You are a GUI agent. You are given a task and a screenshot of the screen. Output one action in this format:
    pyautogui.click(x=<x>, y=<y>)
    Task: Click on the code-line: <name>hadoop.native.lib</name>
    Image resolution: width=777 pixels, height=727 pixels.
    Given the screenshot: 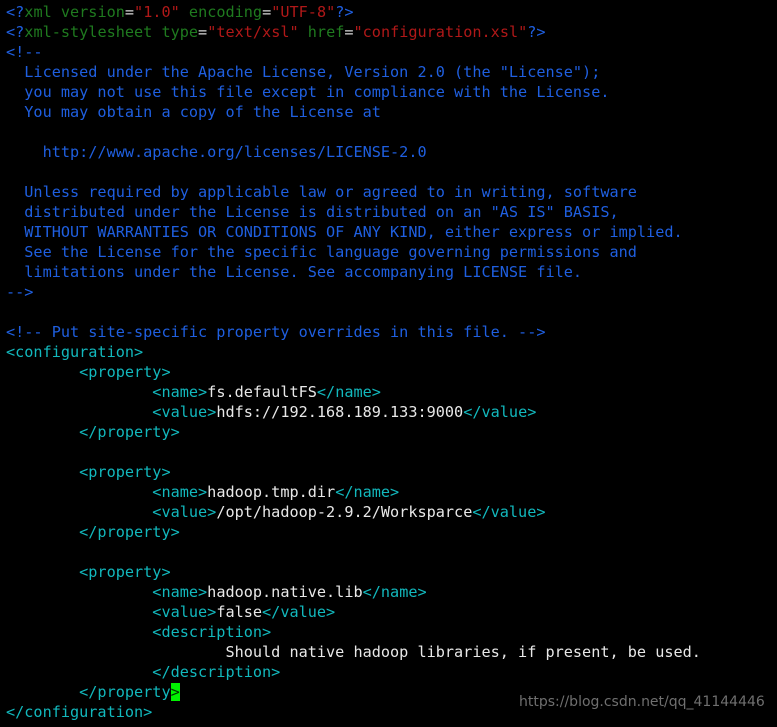 What is the action you would take?
    pyautogui.click(x=391, y=592)
    